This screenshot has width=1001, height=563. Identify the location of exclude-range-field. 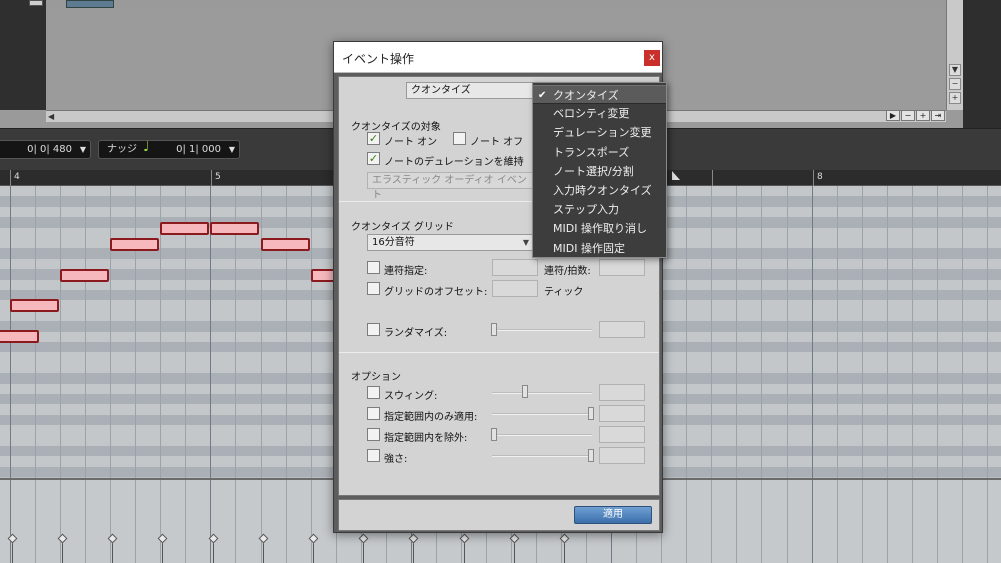
(622, 434).